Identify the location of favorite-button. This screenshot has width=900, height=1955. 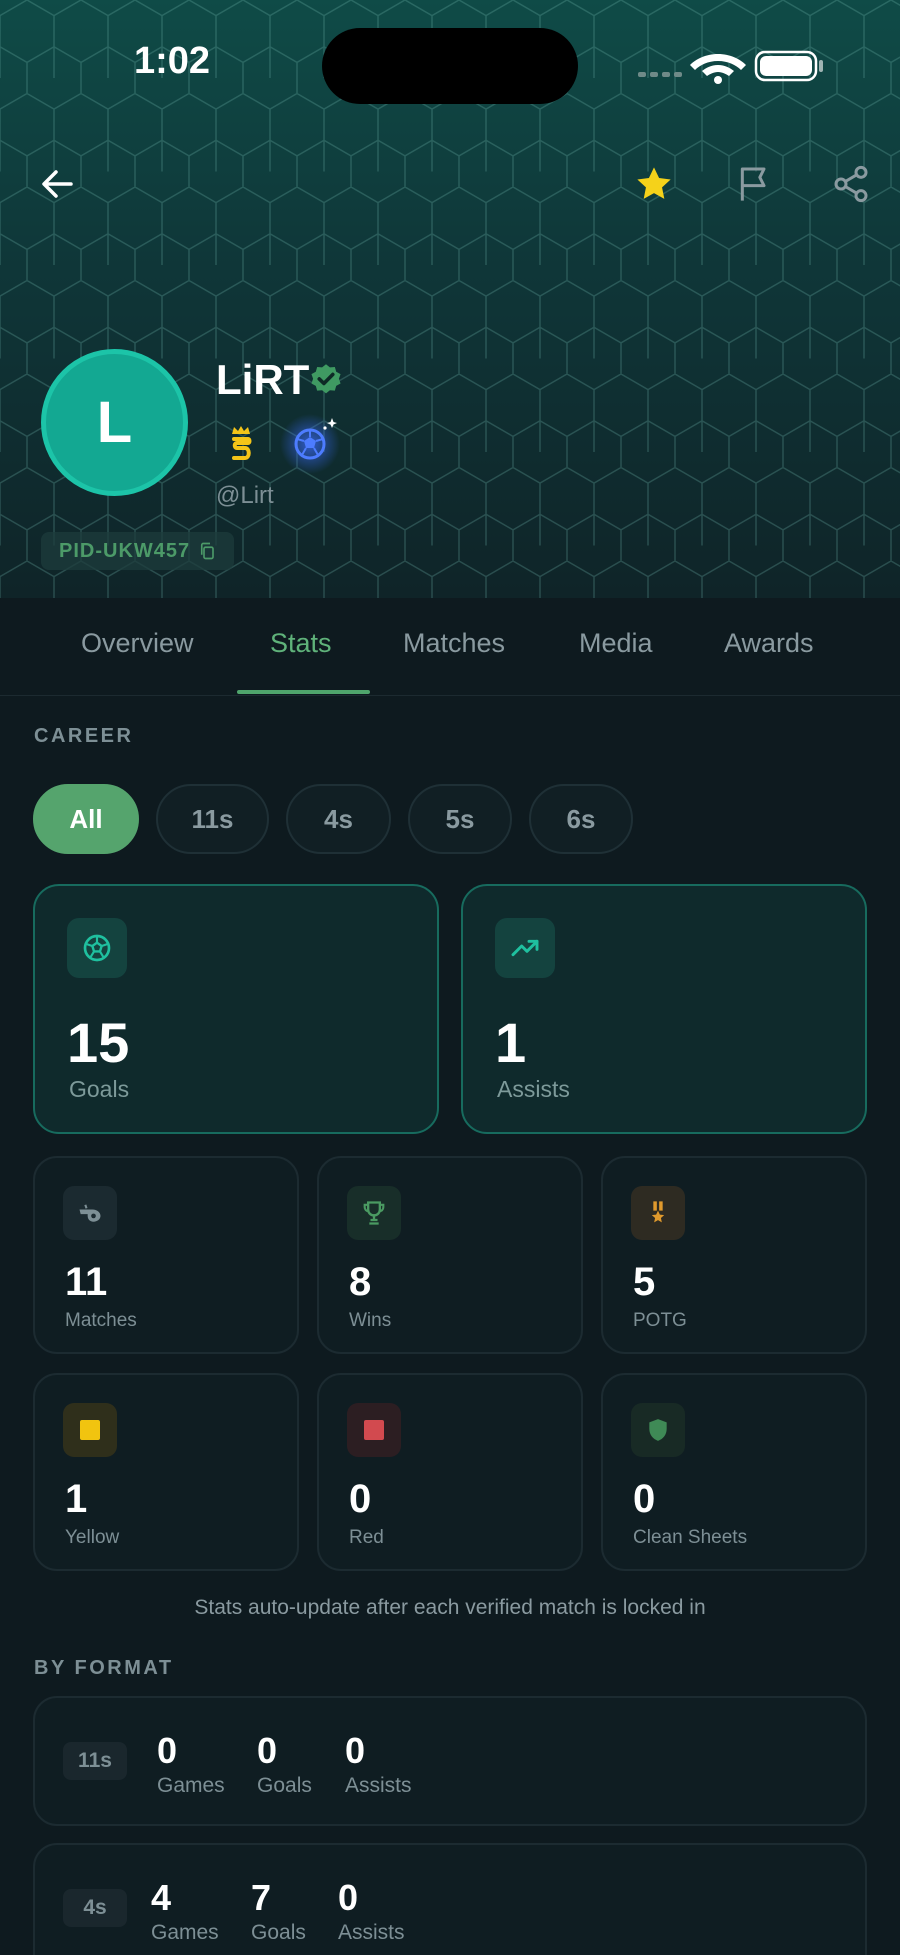
(654, 184).